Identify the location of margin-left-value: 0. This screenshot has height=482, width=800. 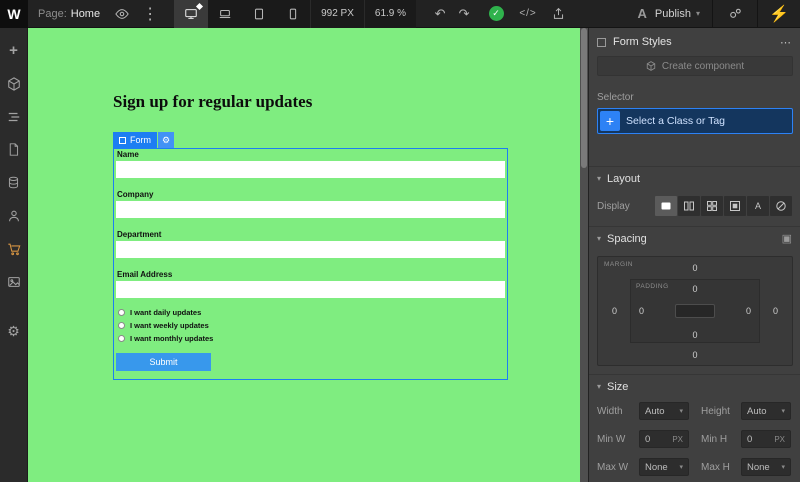
(614, 311).